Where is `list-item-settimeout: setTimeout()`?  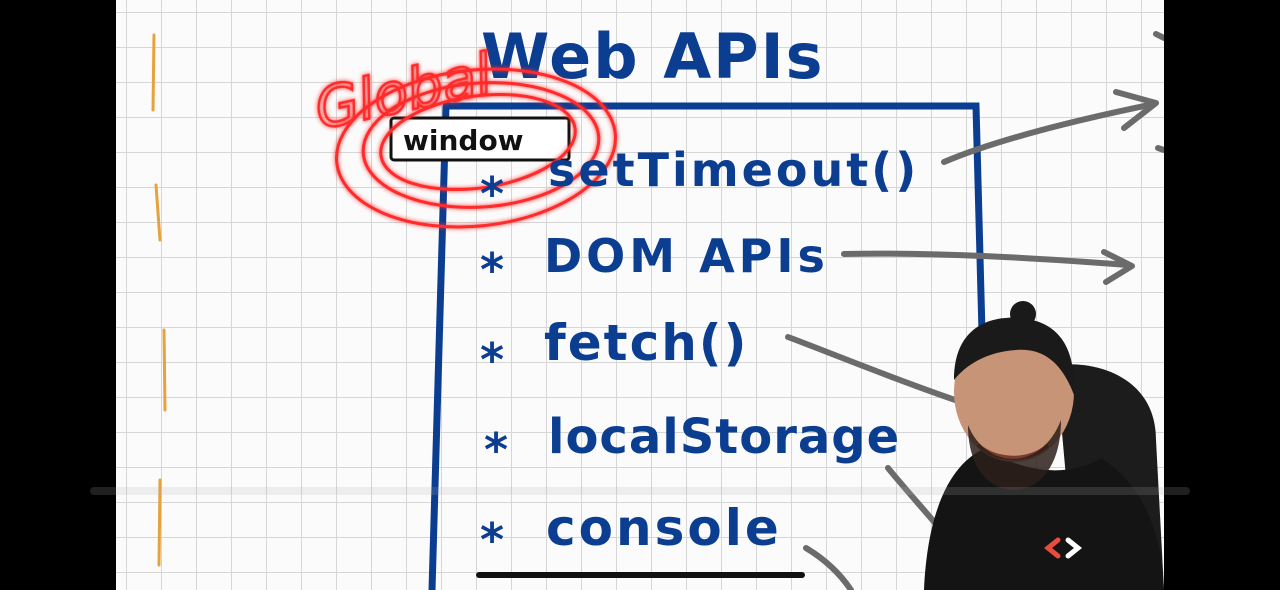 list-item-settimeout: setTimeout() is located at coordinates (733, 170).